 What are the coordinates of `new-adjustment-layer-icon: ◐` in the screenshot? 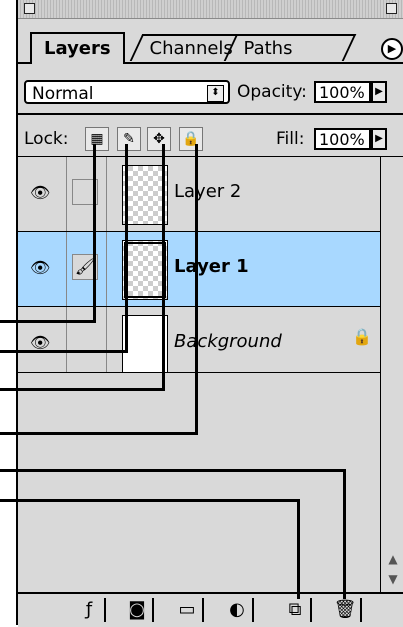 It's located at (238, 610).